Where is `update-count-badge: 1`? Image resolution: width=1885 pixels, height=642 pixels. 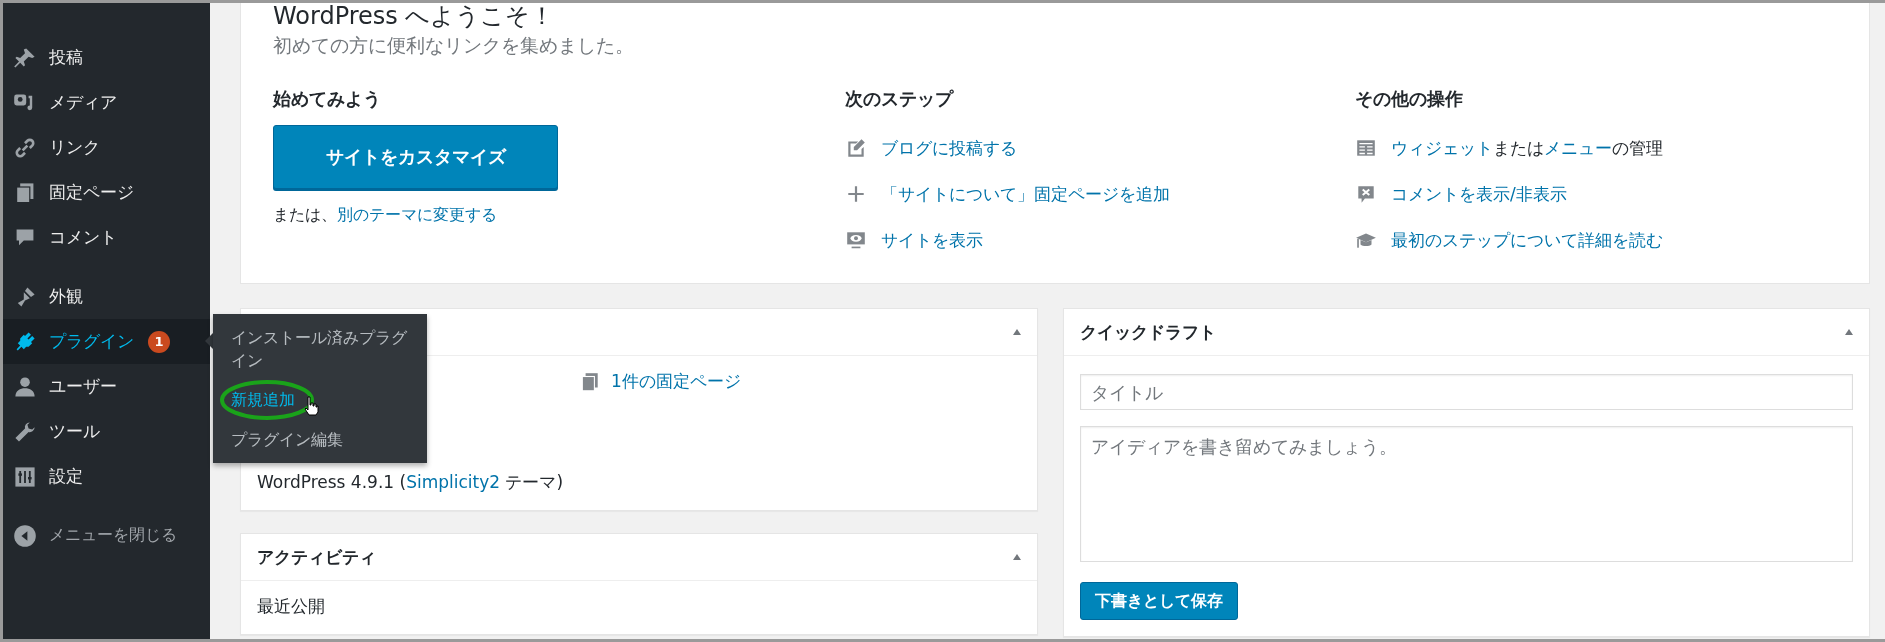
update-count-badge: 1 is located at coordinates (159, 341).